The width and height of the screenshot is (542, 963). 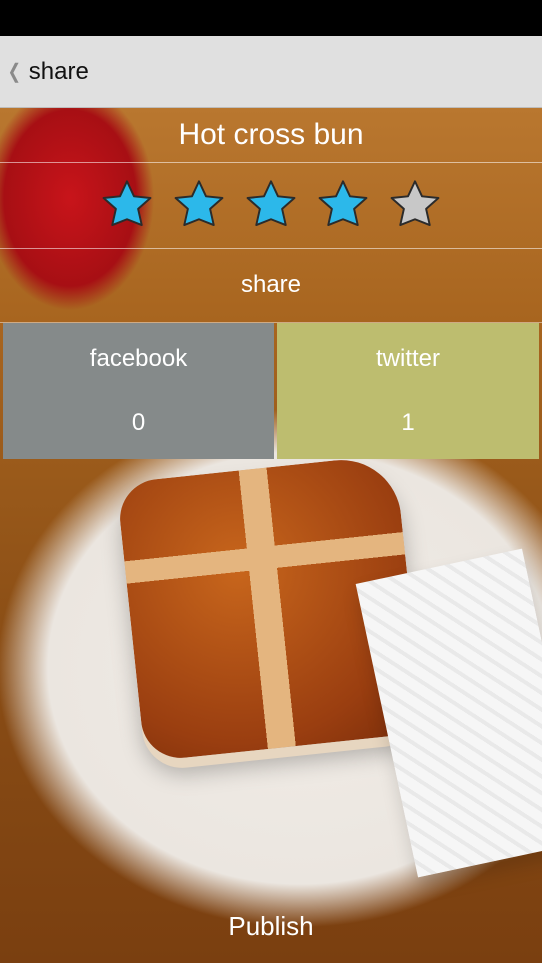 What do you see at coordinates (14, 72) in the screenshot?
I see `chevron-left-icon: ❮` at bounding box center [14, 72].